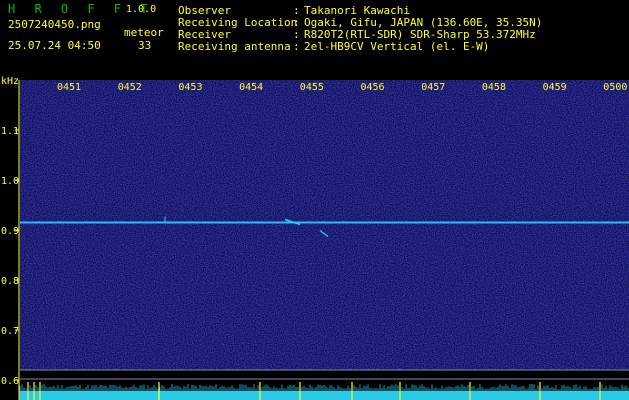  I want to click on frequency-tick-label: 0.9, so click(10, 231).